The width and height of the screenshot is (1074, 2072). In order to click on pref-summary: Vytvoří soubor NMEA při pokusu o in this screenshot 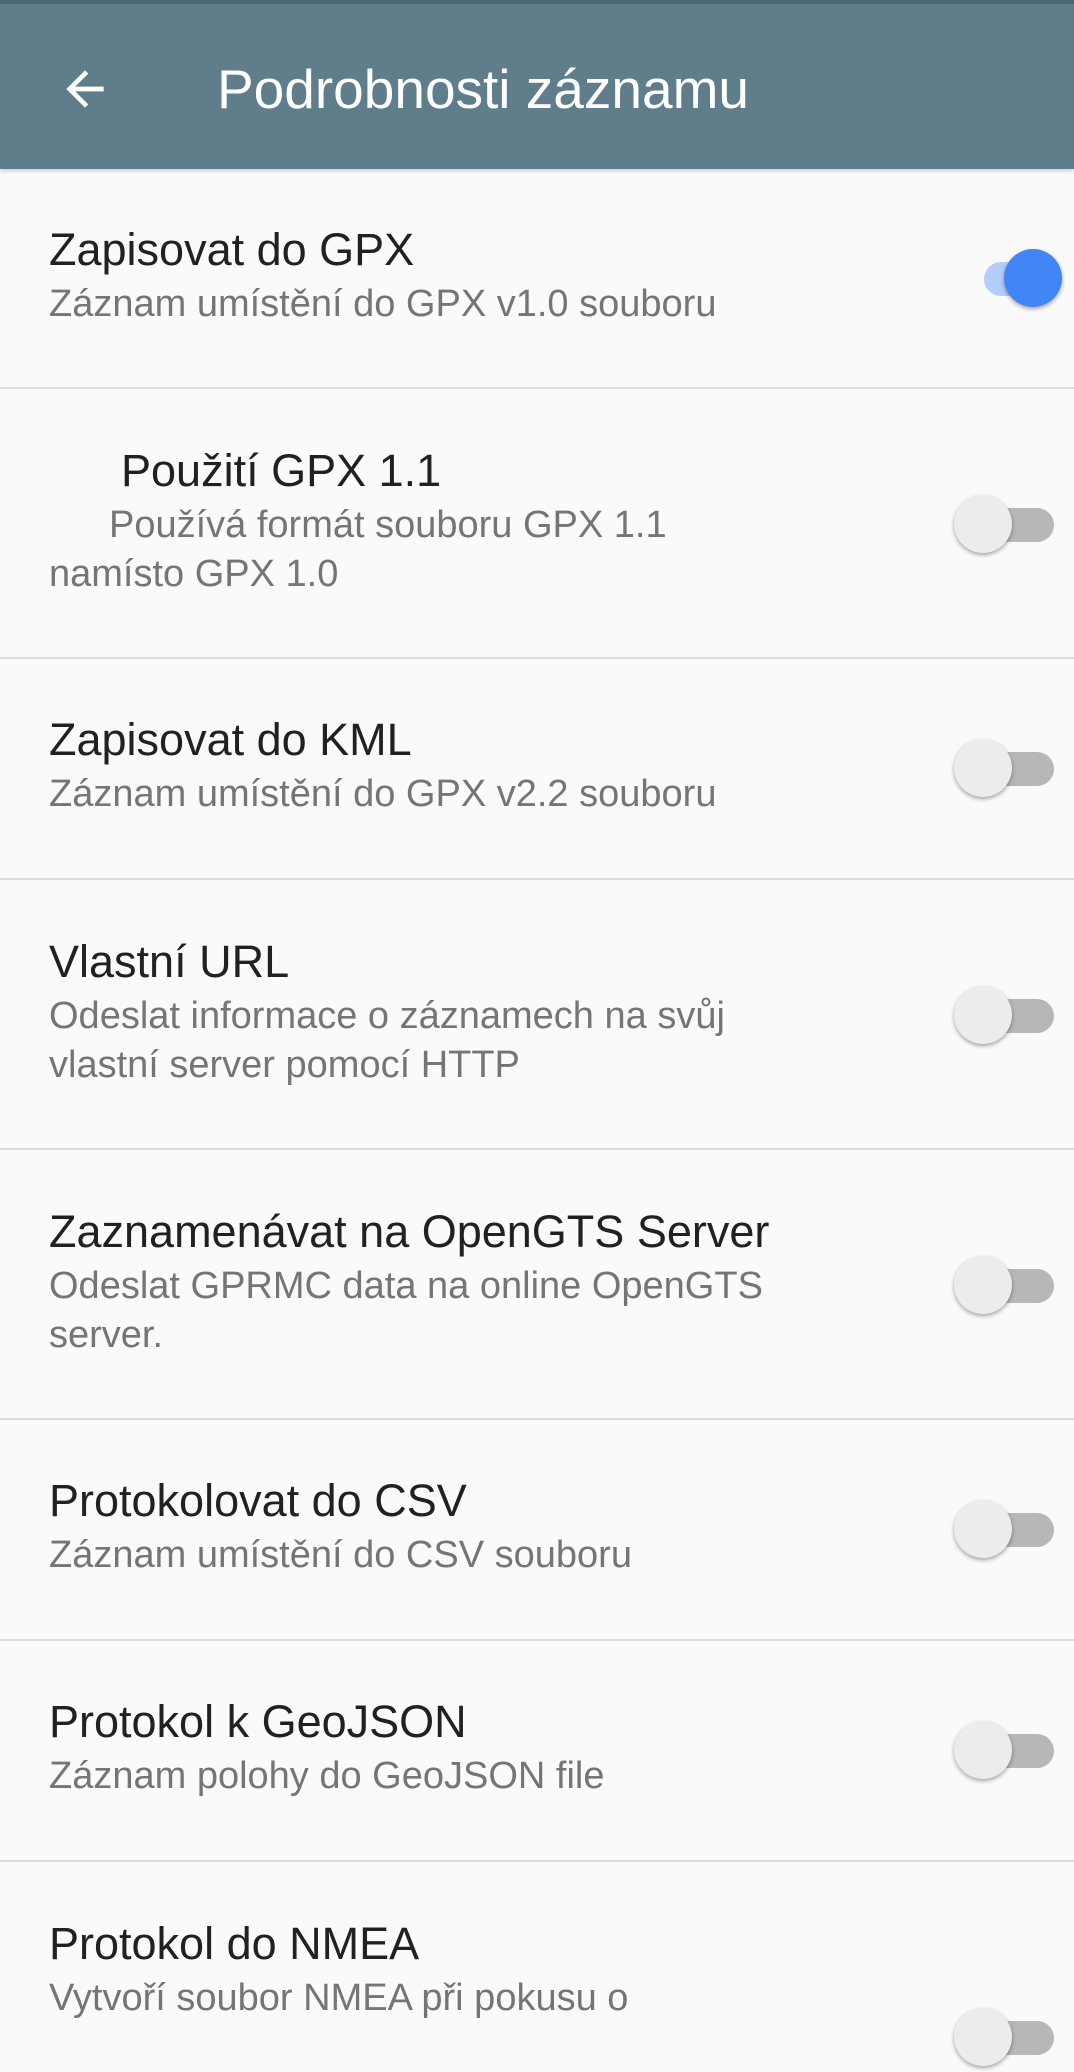, I will do `click(339, 1998)`.